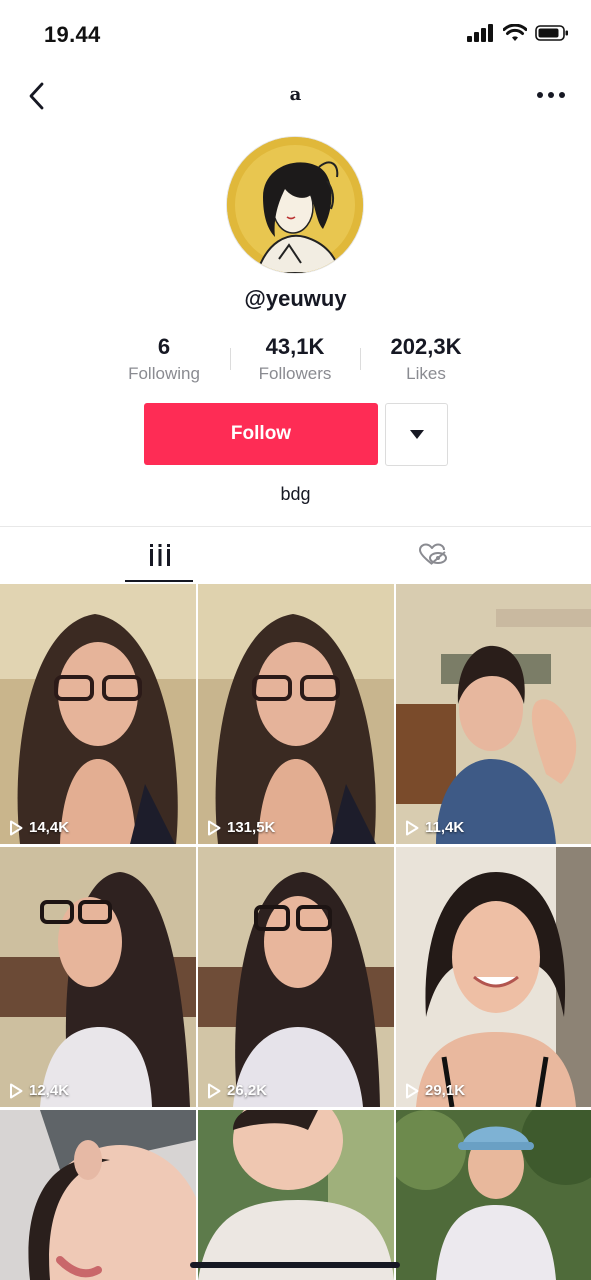 This screenshot has height=1280, width=591. Describe the element at coordinates (251, 827) in the screenshot. I see `view-count: 131,5K` at that location.